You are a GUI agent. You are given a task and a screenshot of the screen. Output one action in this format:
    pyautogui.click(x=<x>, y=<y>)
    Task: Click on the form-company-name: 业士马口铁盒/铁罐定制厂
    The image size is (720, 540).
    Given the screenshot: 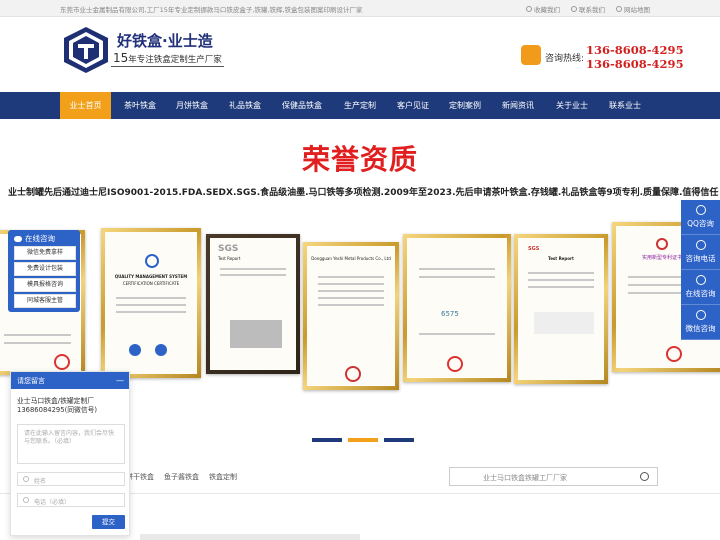 What is the action you would take?
    pyautogui.click(x=56, y=401)
    